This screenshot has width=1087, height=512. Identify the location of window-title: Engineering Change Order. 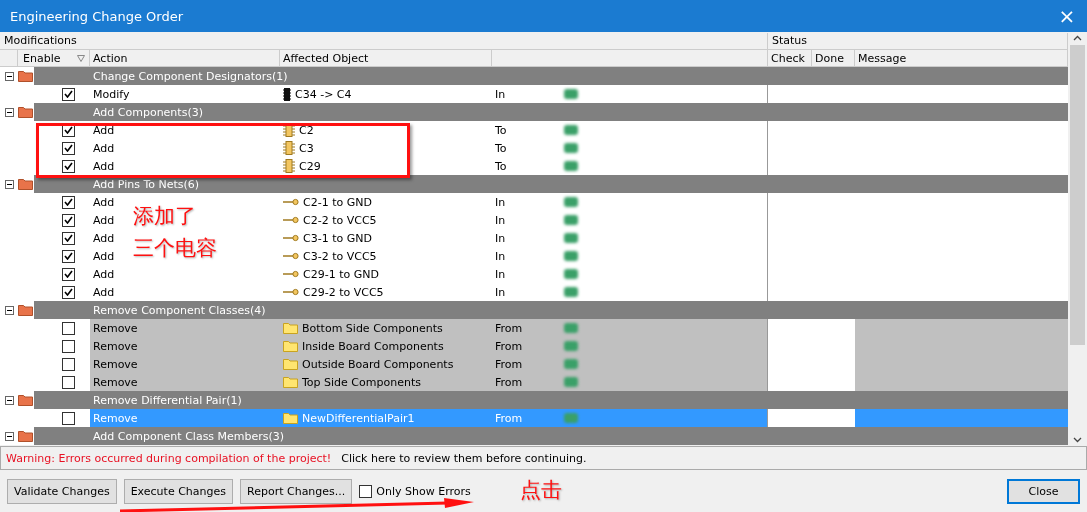
(96, 16).